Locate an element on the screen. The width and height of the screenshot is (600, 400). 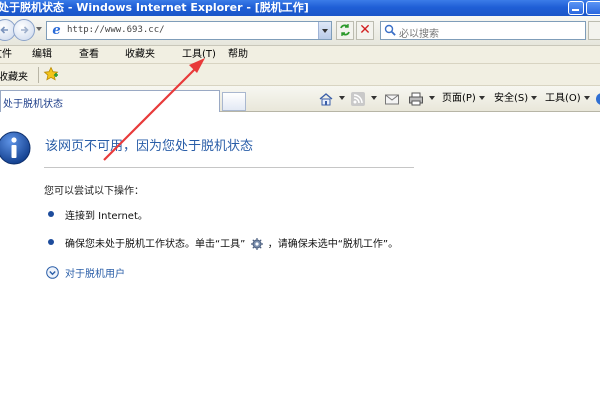
back-arrow-icon is located at coordinates (4, 30).